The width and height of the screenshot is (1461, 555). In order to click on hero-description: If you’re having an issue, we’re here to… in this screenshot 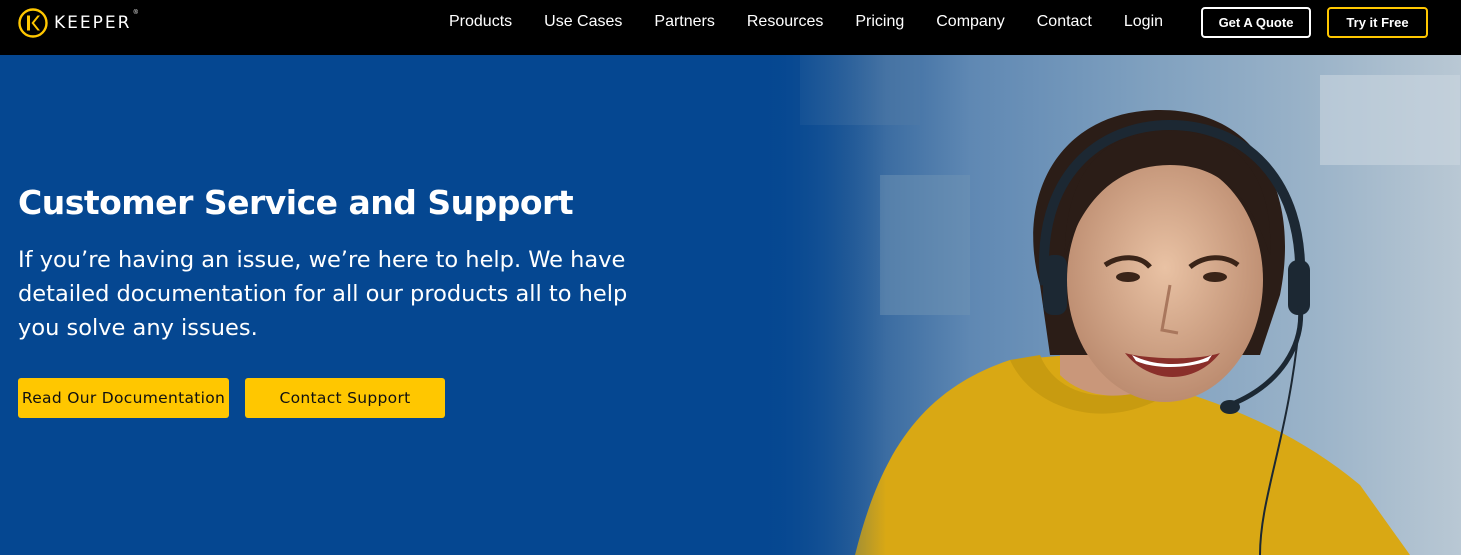, I will do `click(323, 294)`.